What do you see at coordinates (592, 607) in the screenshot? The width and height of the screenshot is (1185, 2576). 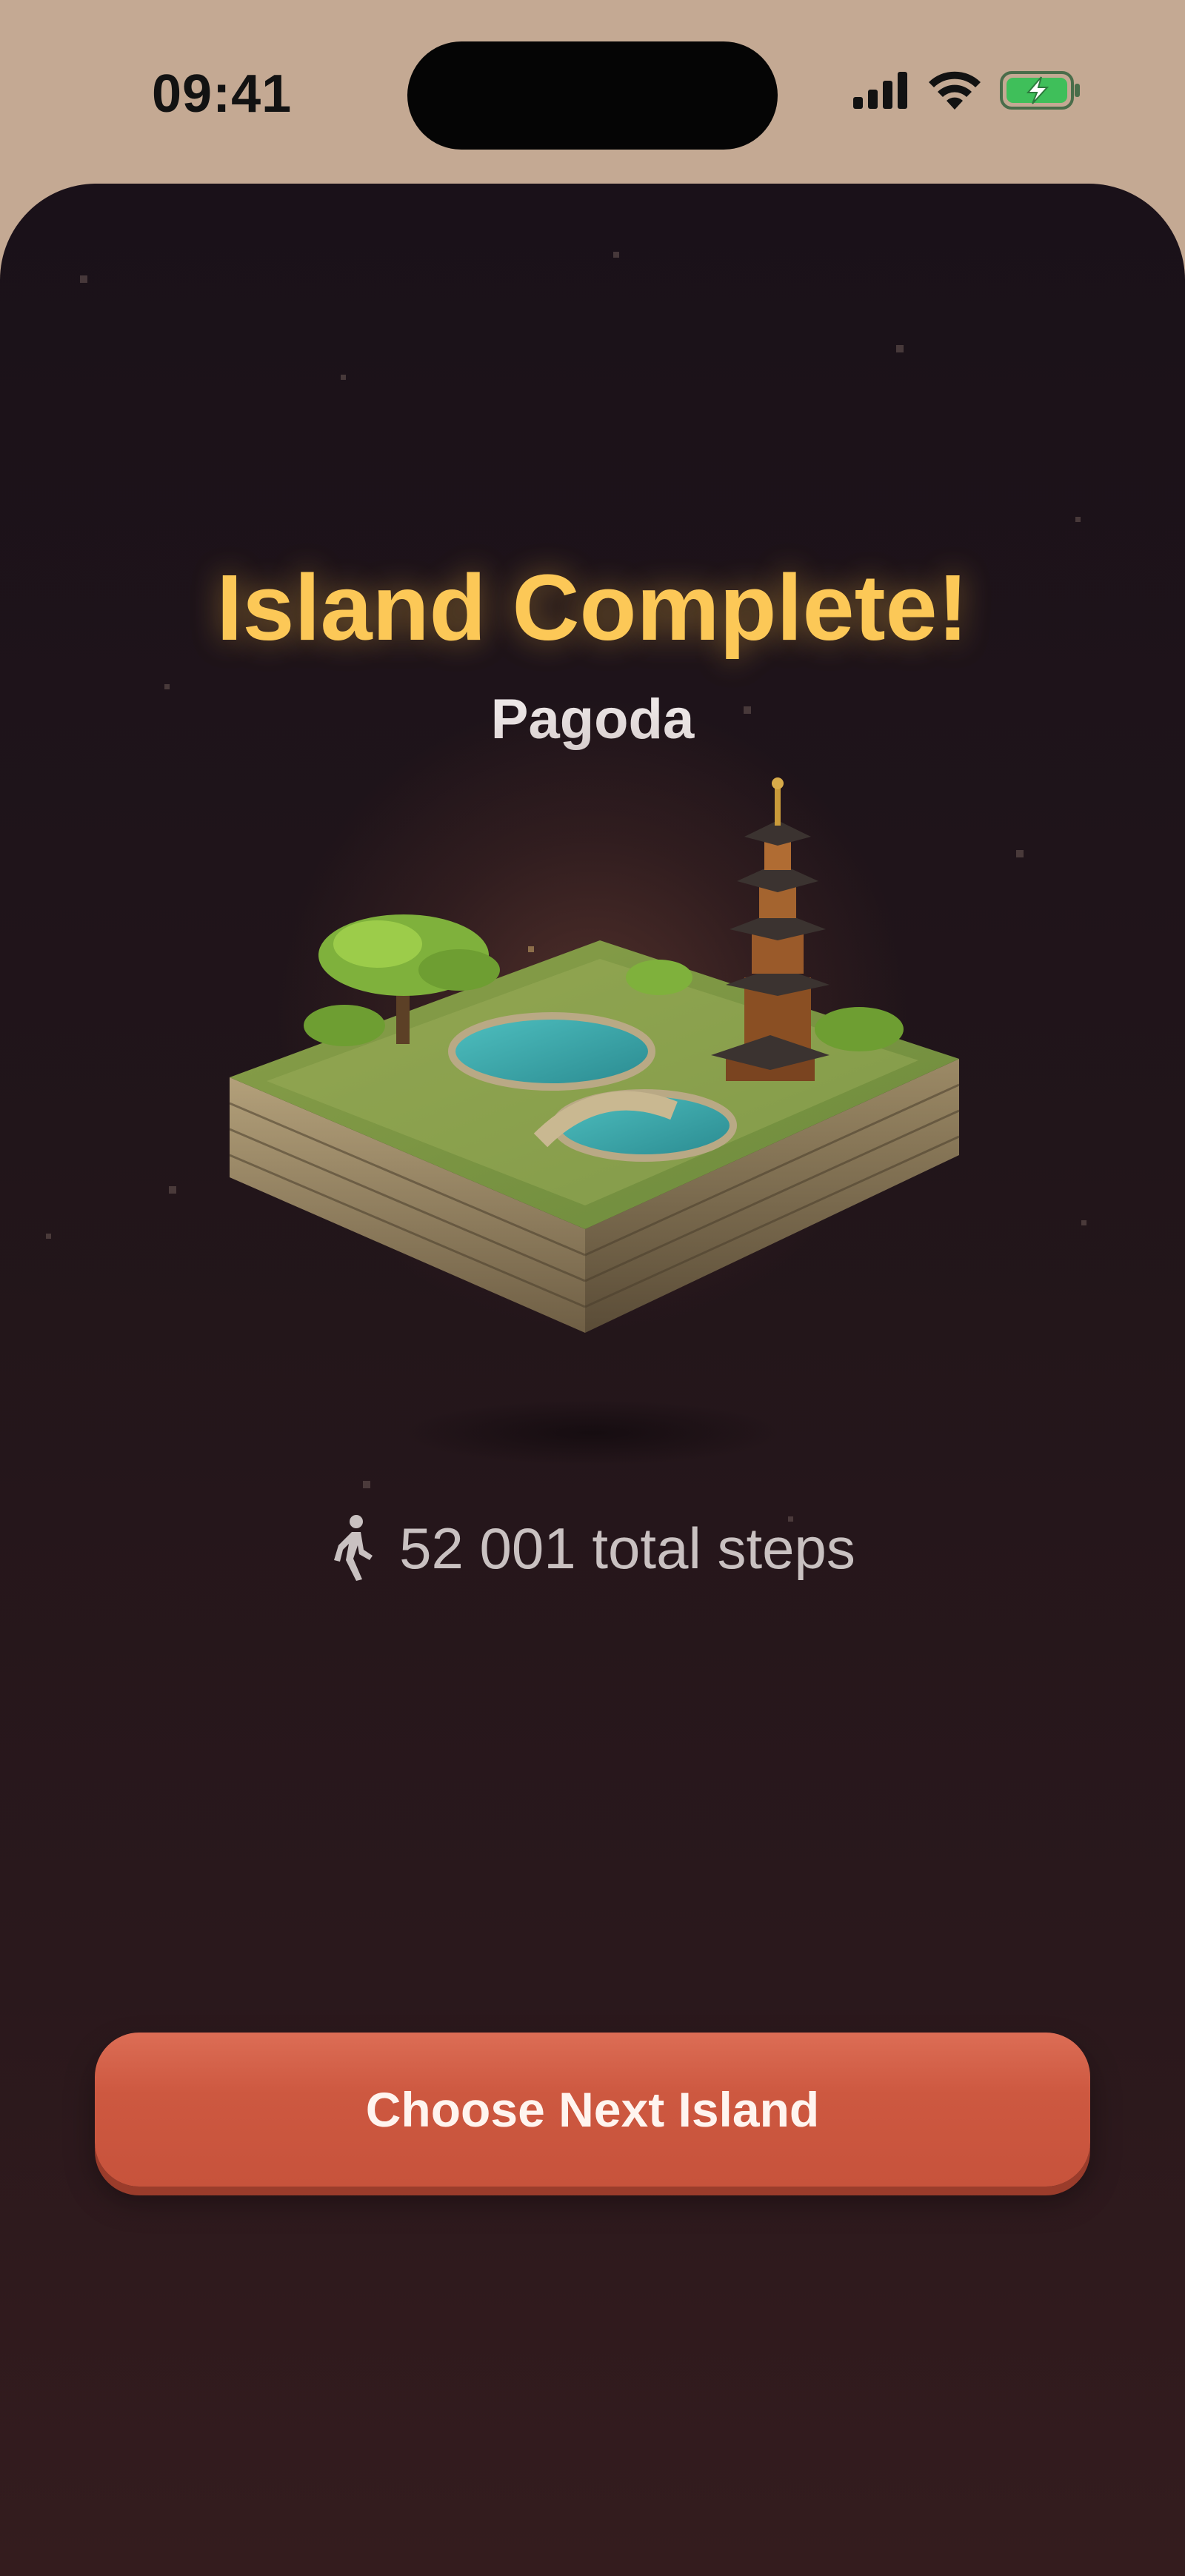 I see `completion-title: Island Complete!` at bounding box center [592, 607].